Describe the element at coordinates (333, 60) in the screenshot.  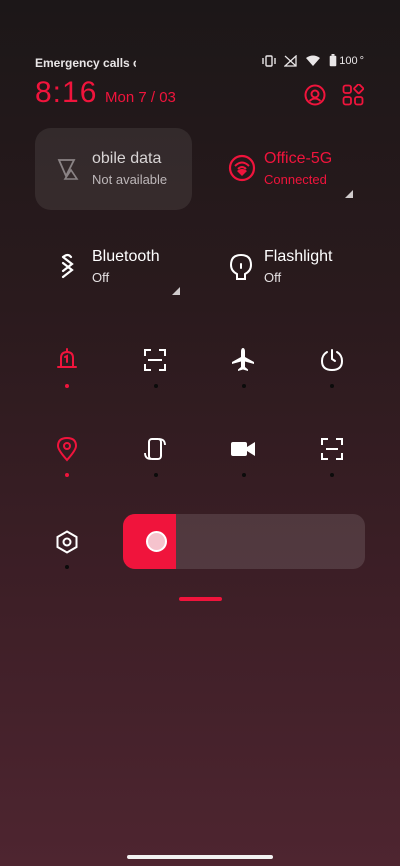
I see `battery-icon` at that location.